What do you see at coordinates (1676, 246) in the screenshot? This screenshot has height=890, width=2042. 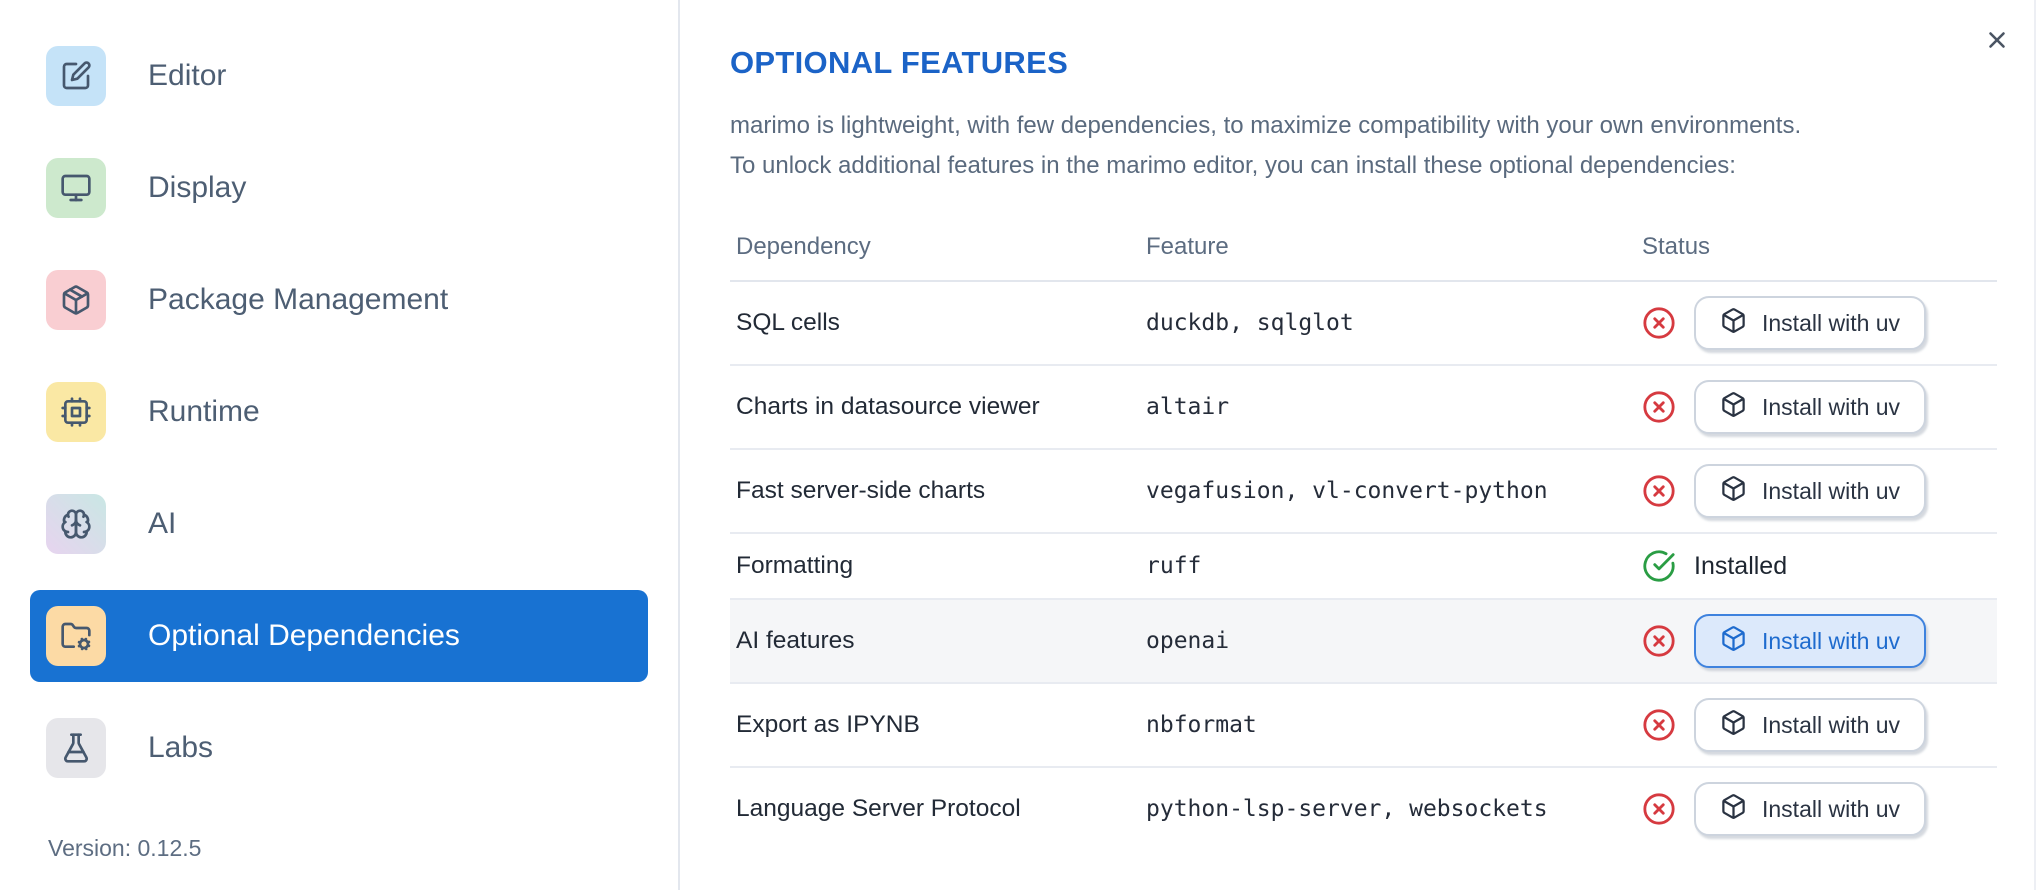 I see `column-header-status: Status` at bounding box center [1676, 246].